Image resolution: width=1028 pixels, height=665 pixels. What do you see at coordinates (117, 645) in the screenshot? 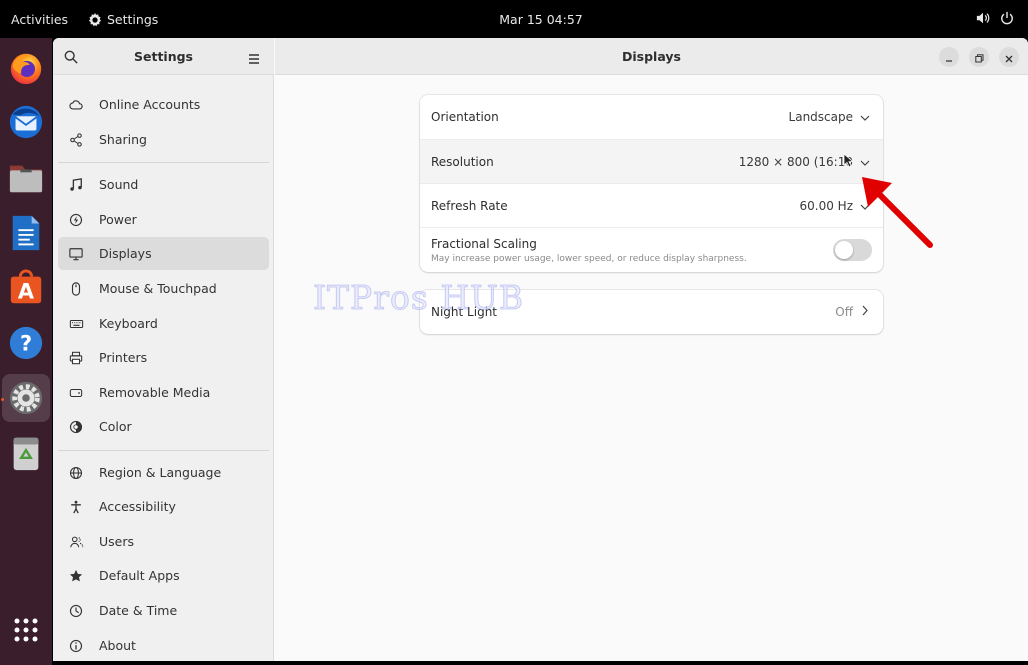
I see `sidebar-item-label: About` at bounding box center [117, 645].